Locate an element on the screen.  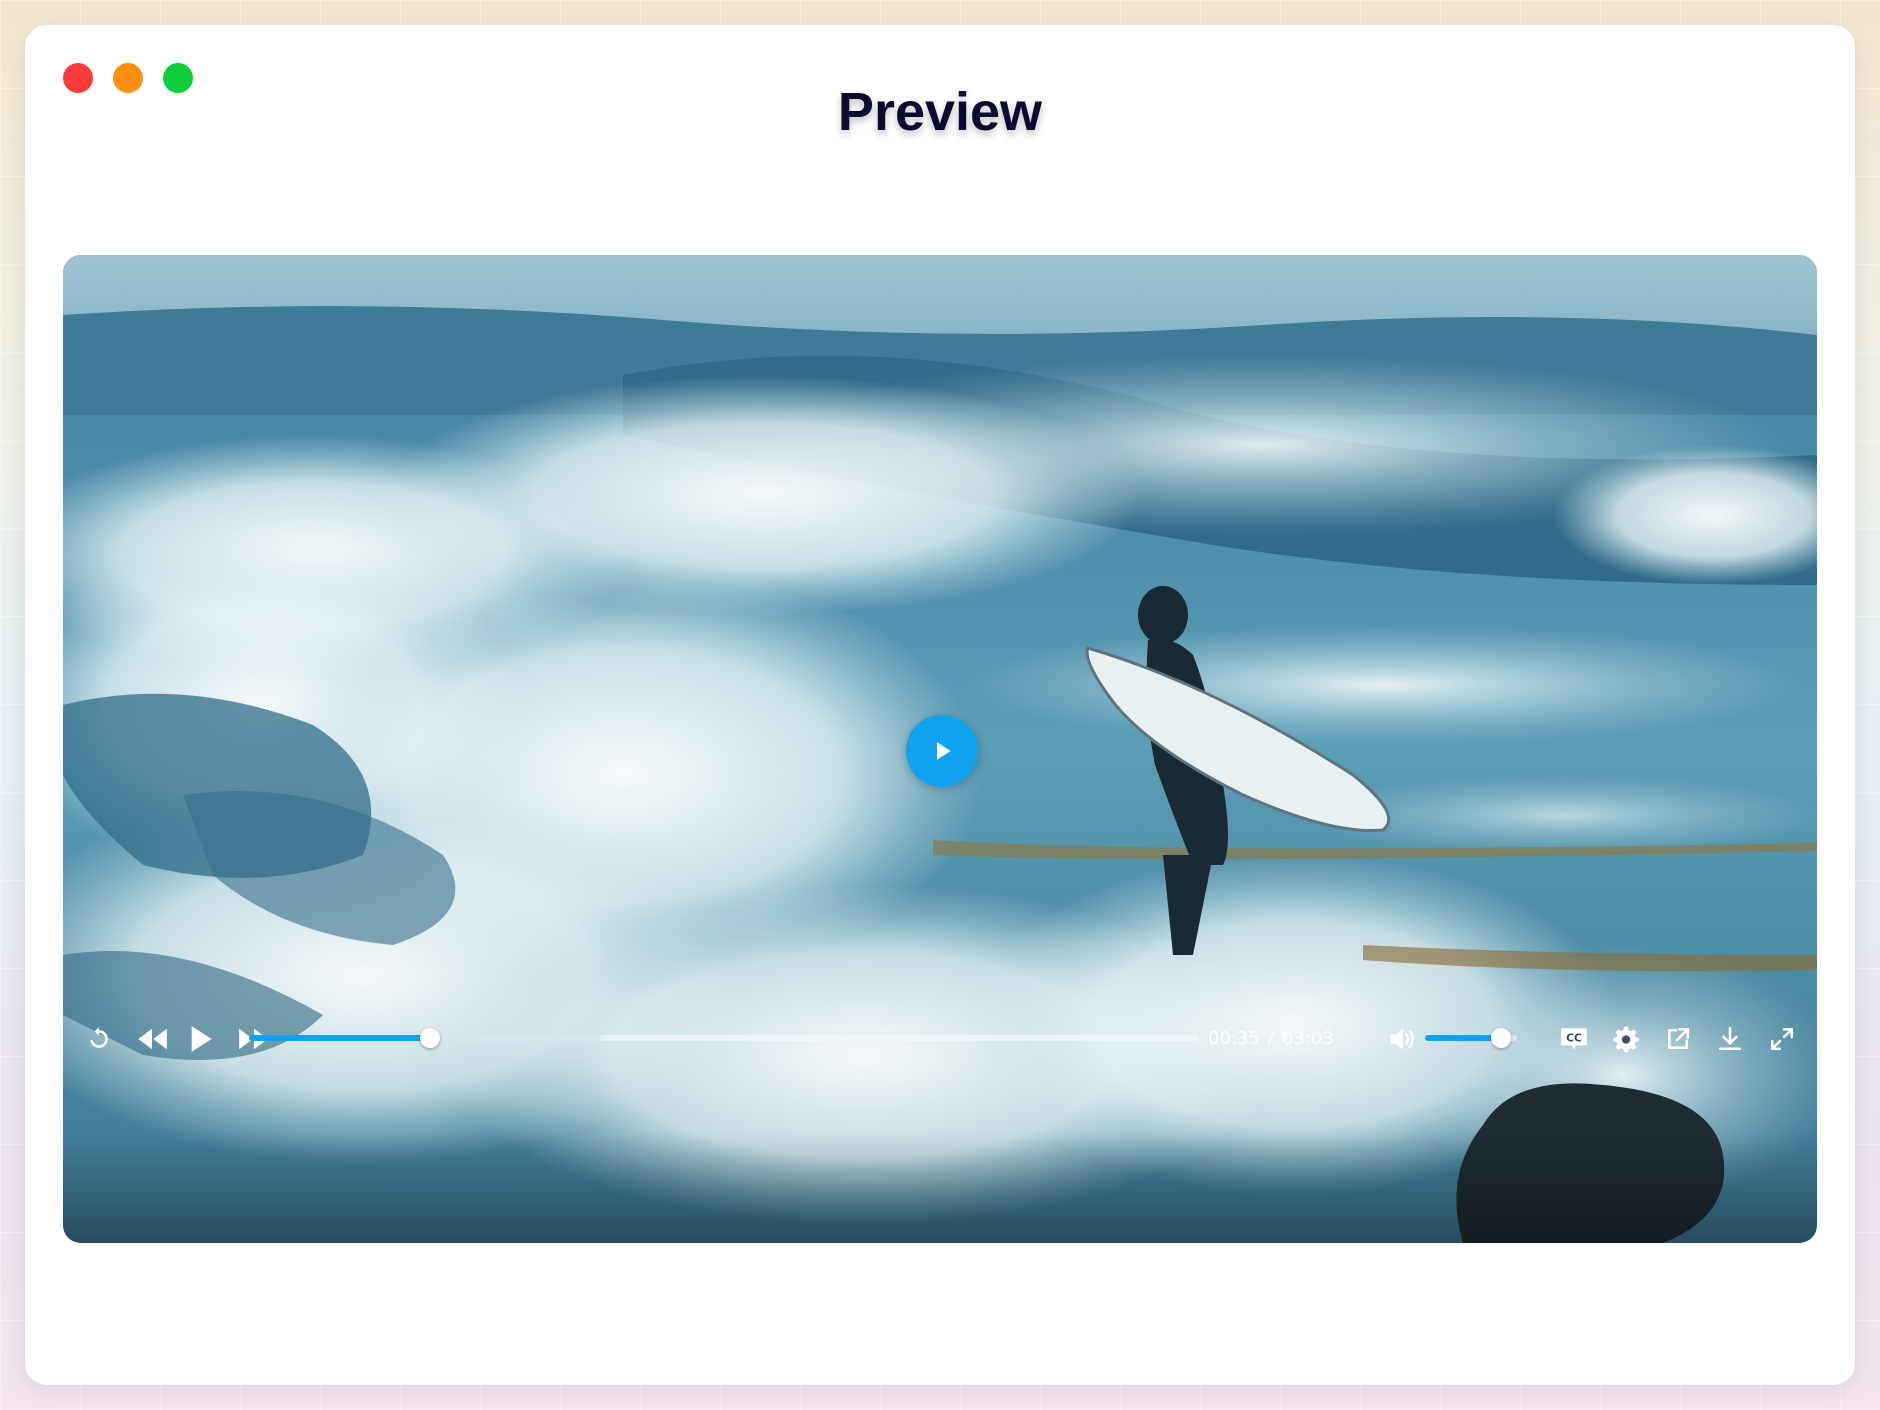
volume-level is located at coordinates (1463, 1038).